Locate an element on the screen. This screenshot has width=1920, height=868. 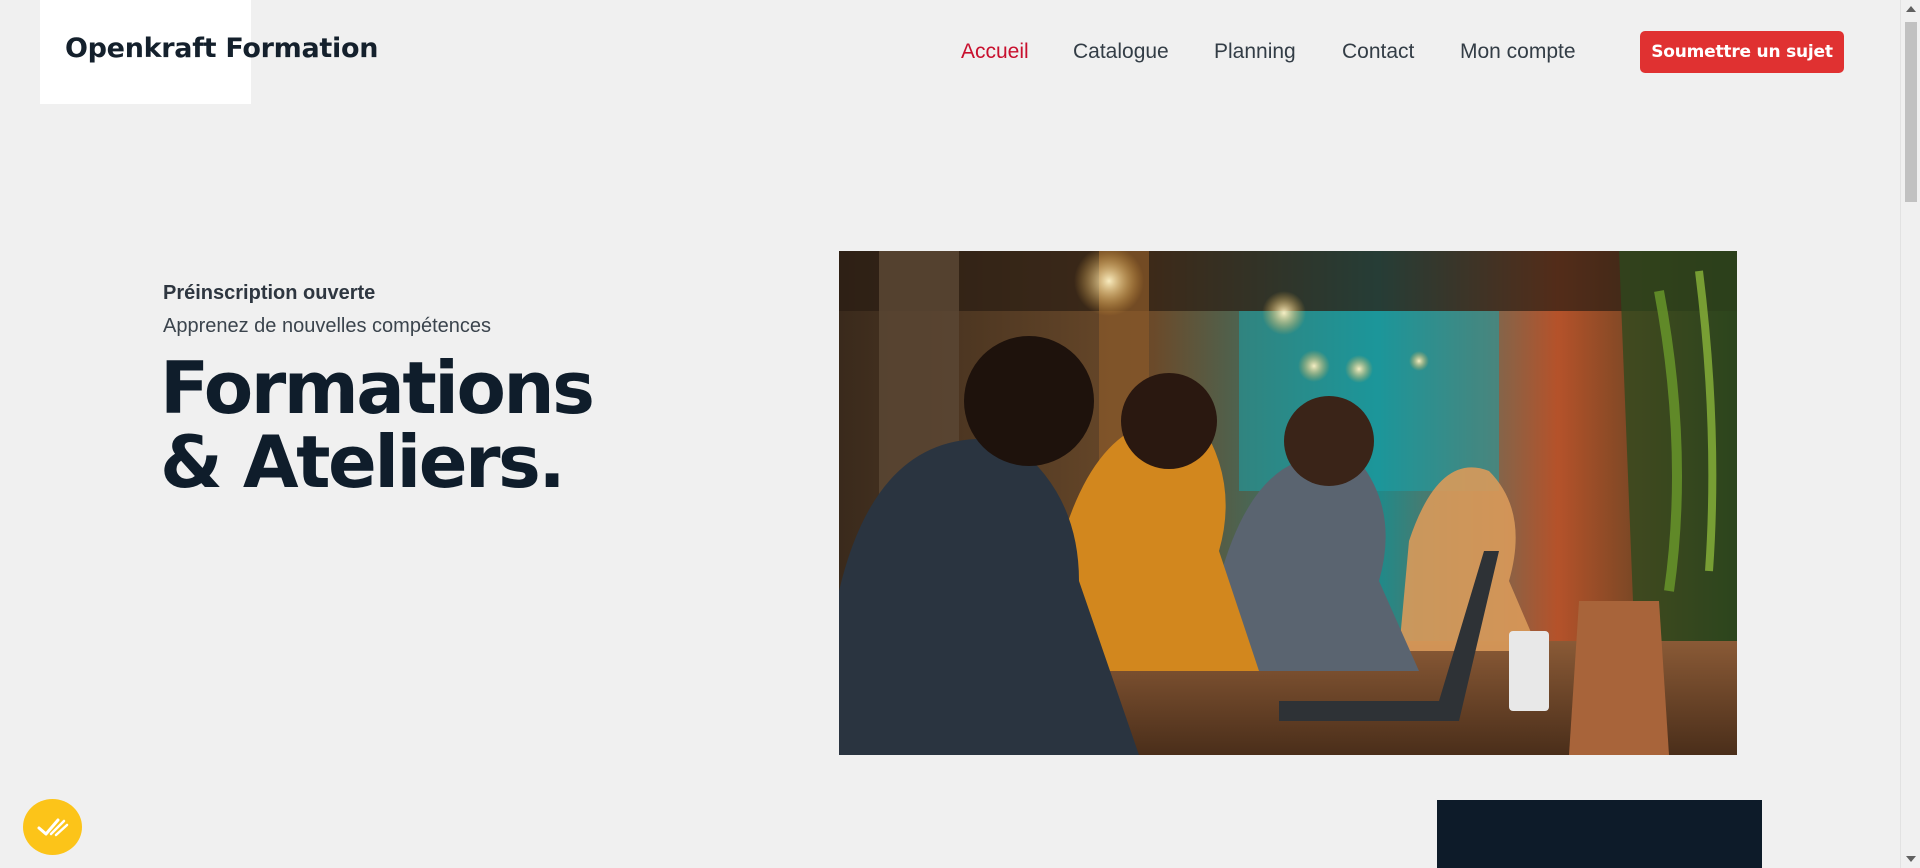
checkmarks-icon is located at coordinates (52, 827).